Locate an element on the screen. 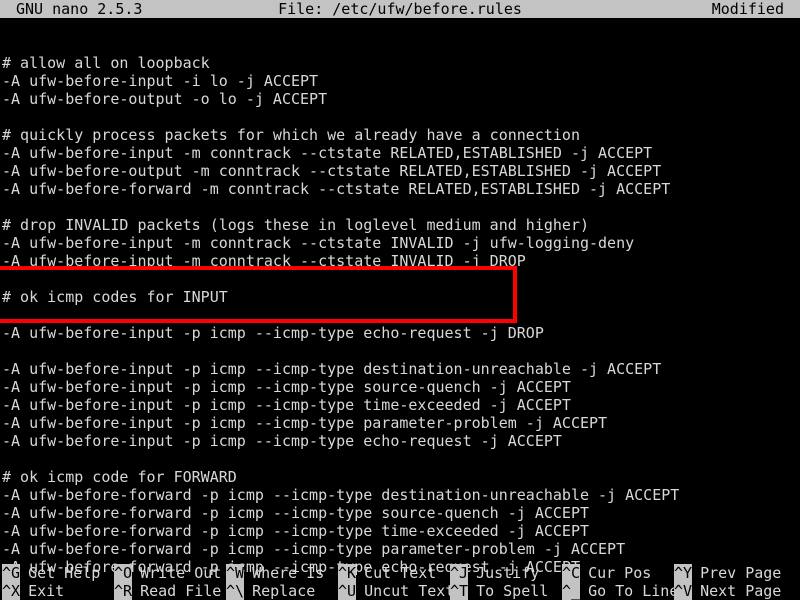  shortcut-key: ^K is located at coordinates (347, 573).